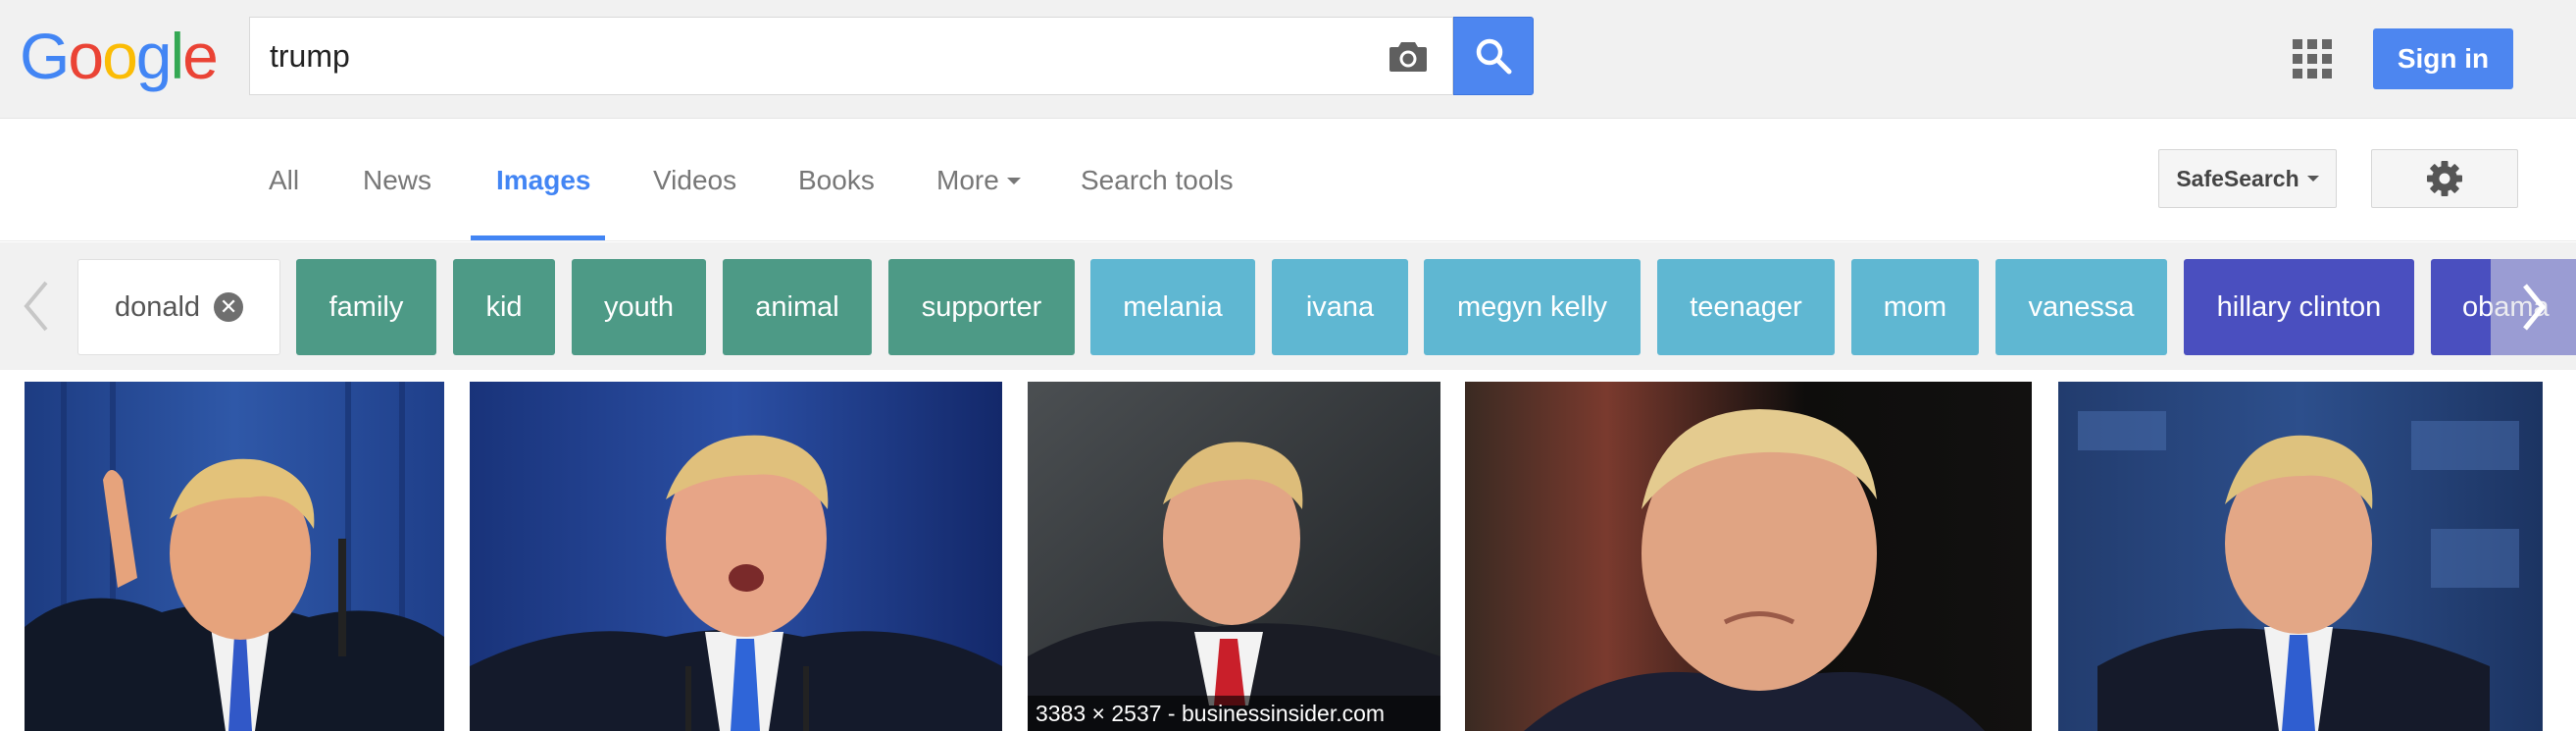  Describe the element at coordinates (157, 306) in the screenshot. I see `chip-label: donald` at that location.